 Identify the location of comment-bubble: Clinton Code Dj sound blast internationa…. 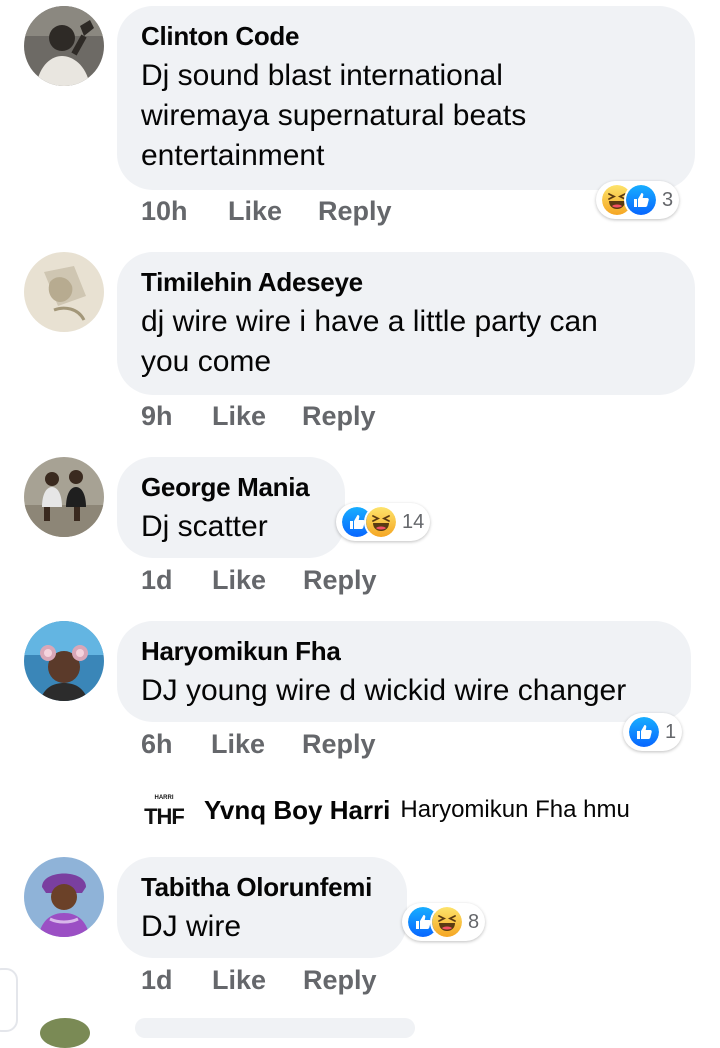
(406, 98).